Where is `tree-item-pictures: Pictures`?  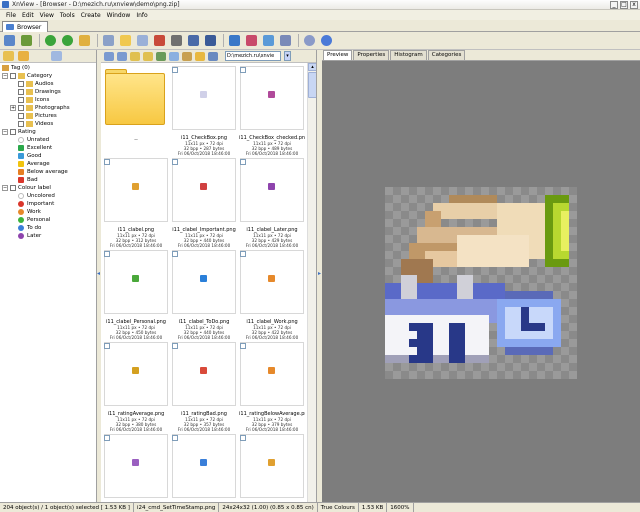 tree-item-pictures: Pictures is located at coordinates (48, 116).